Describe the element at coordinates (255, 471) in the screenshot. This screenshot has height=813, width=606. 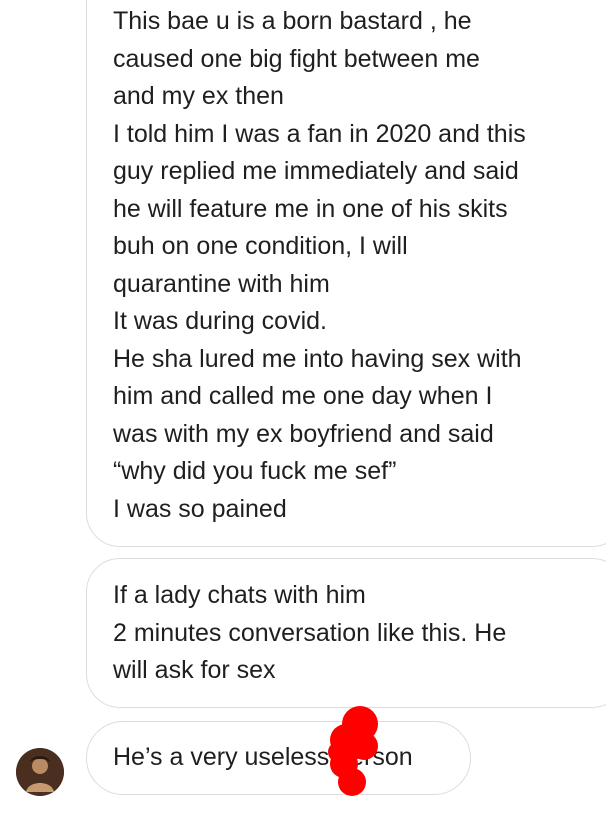
I see `message-text-line: “why did you fuck me sef”` at that location.